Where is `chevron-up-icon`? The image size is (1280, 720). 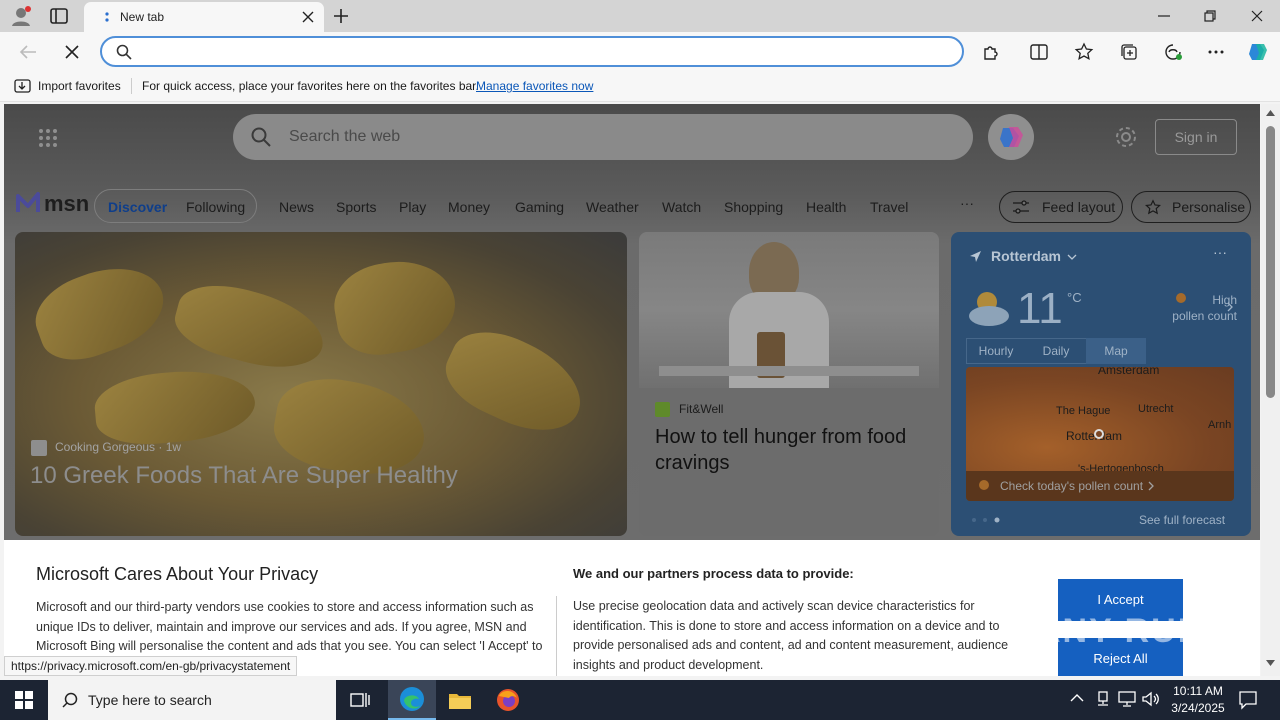 chevron-up-icon is located at coordinates (1077, 697).